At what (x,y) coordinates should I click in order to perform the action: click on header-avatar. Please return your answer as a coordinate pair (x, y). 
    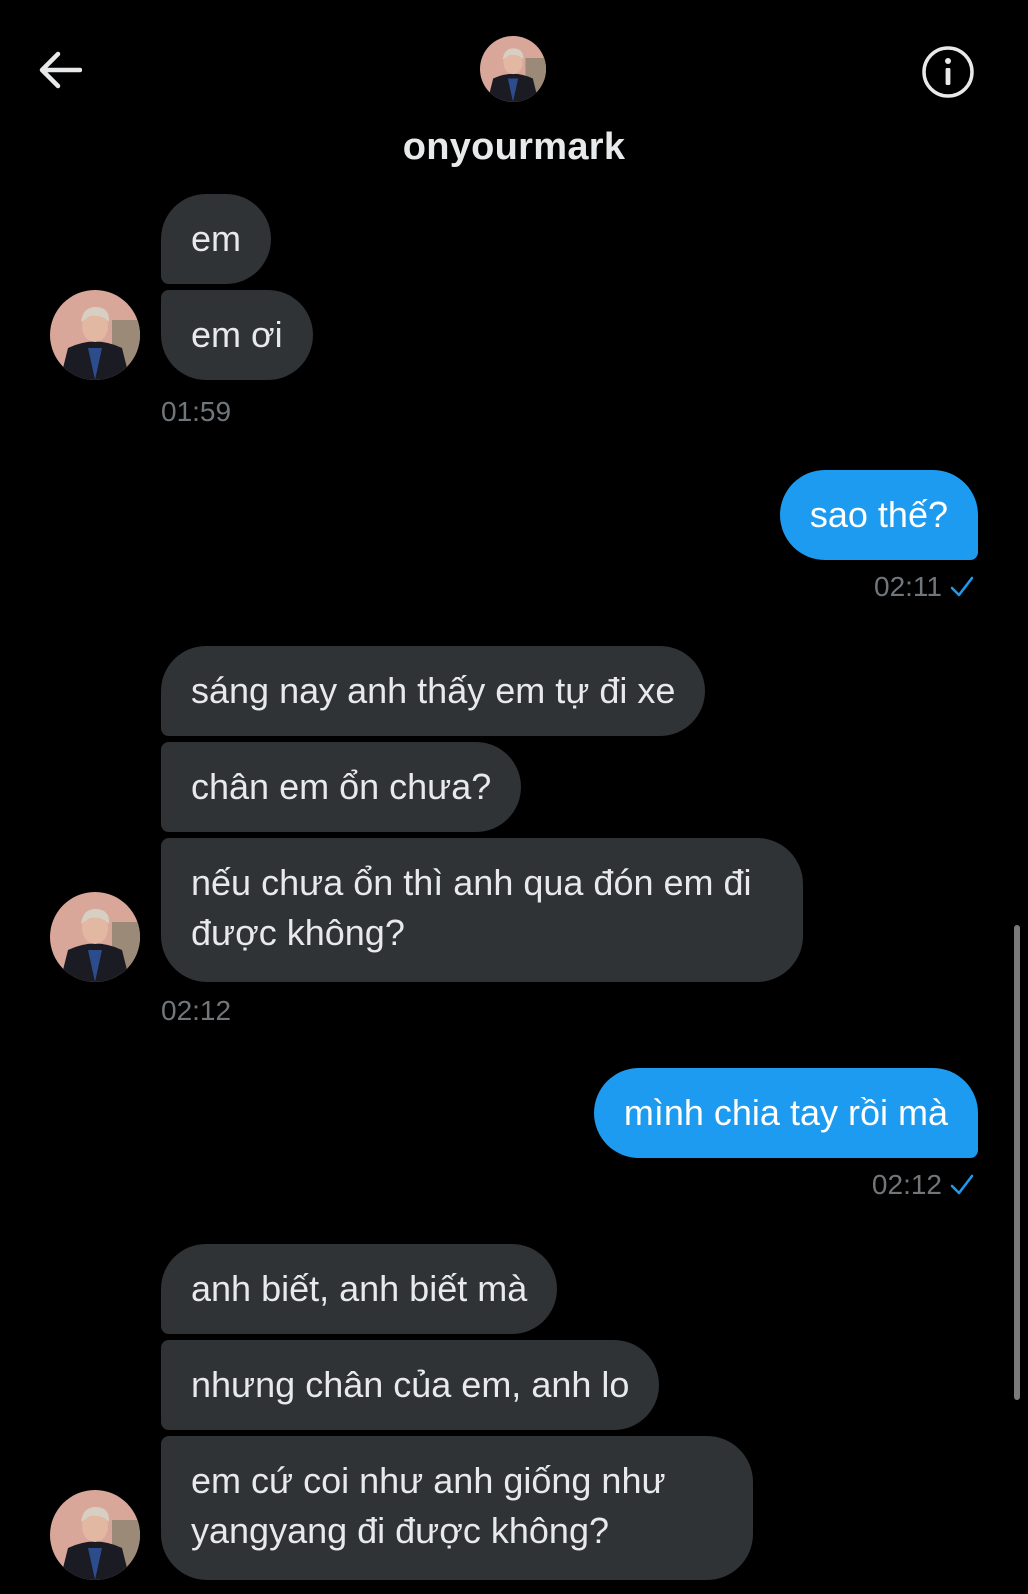
    Looking at the image, I should click on (513, 69).